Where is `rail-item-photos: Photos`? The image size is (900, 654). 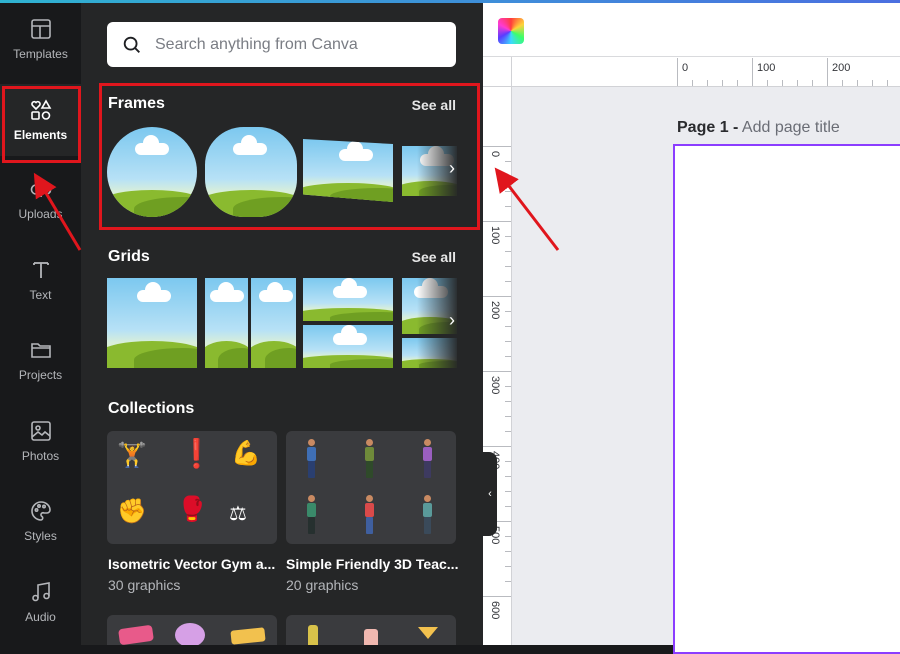
rail-item-photos: Photos is located at coordinates (40, 441).